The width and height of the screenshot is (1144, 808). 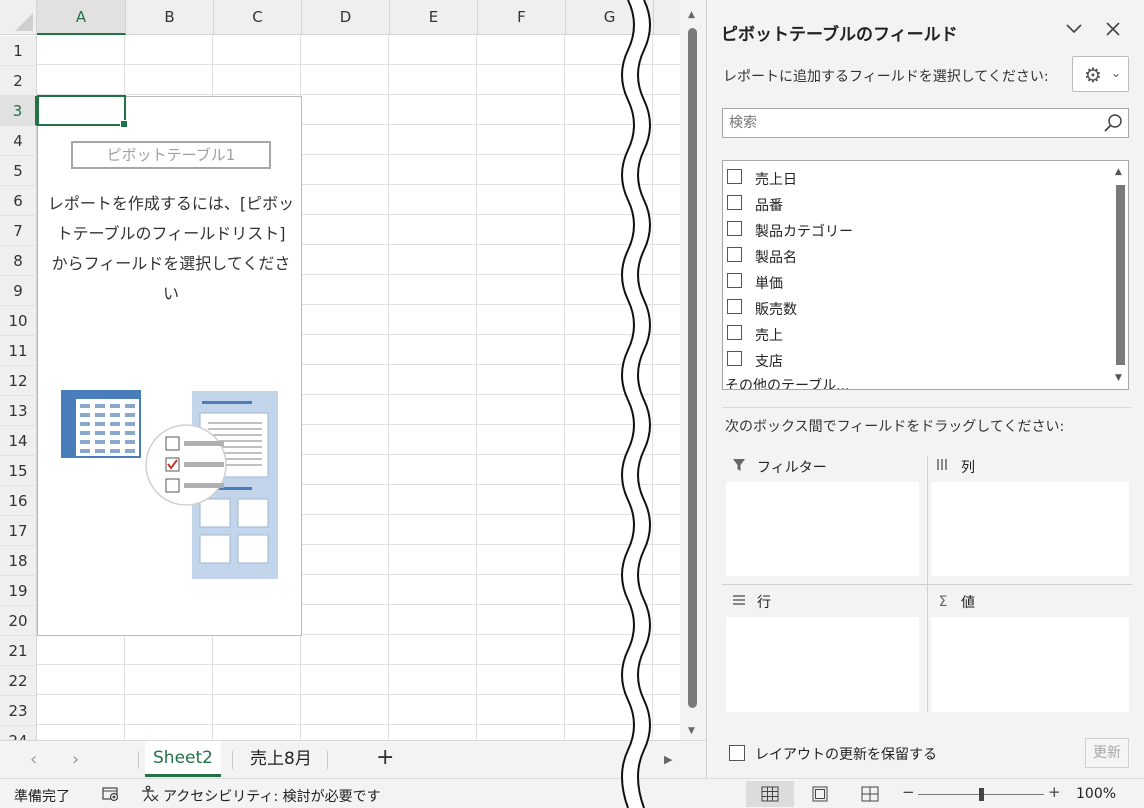 What do you see at coordinates (1030, 664) in the screenshot?
I see `values-drop-area` at bounding box center [1030, 664].